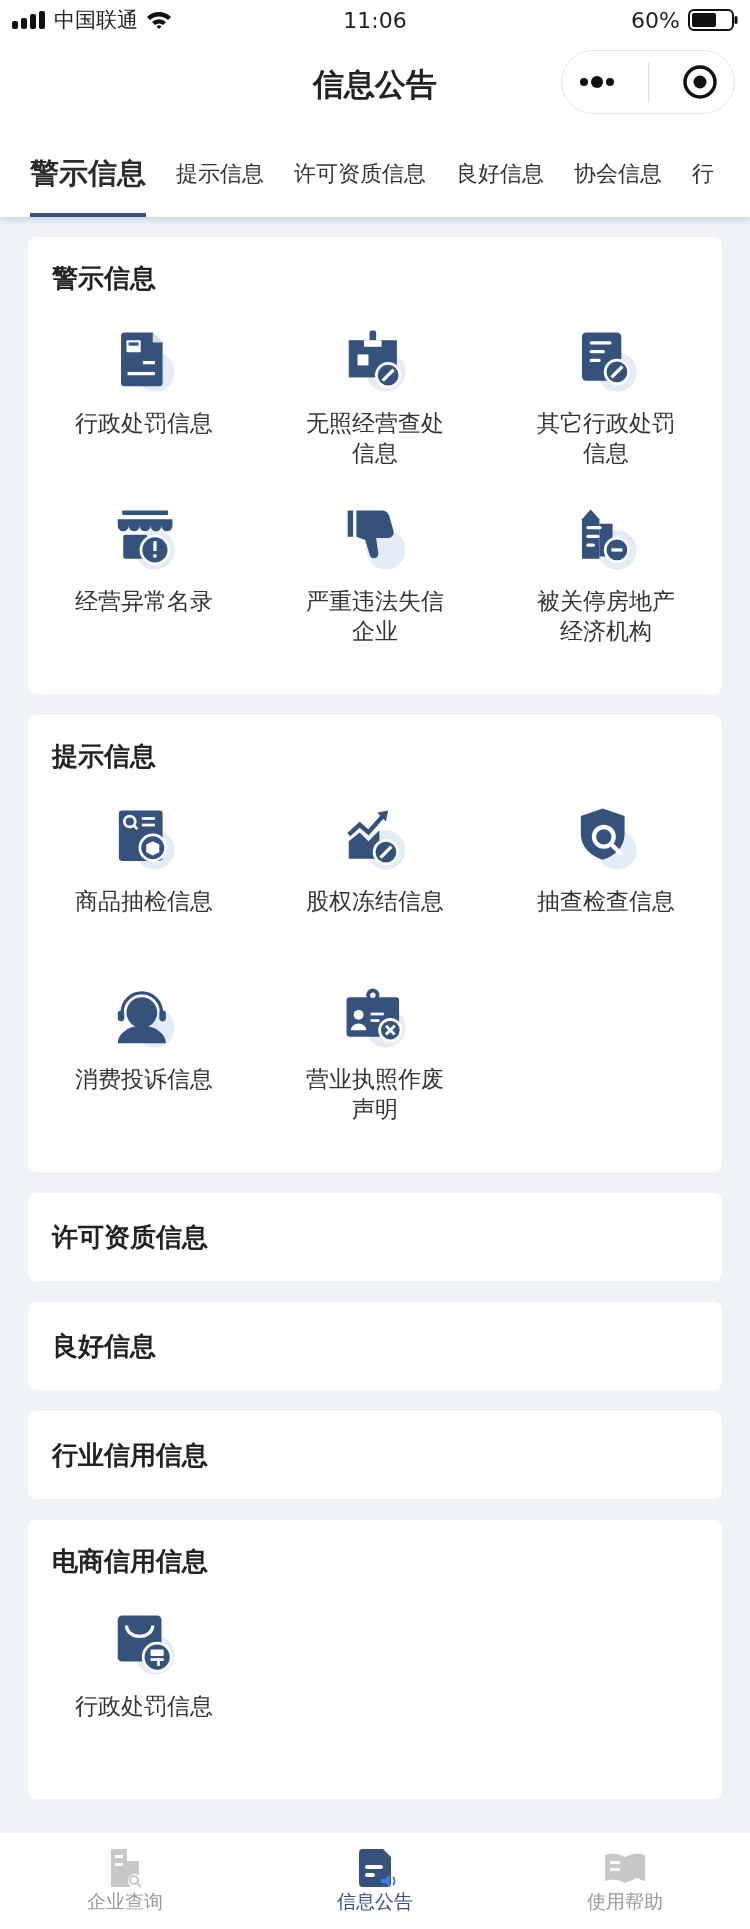 Image resolution: width=750 pixels, height=1929 pixels. What do you see at coordinates (104, 278) in the screenshot?
I see `section-title: 警示信息` at bounding box center [104, 278].